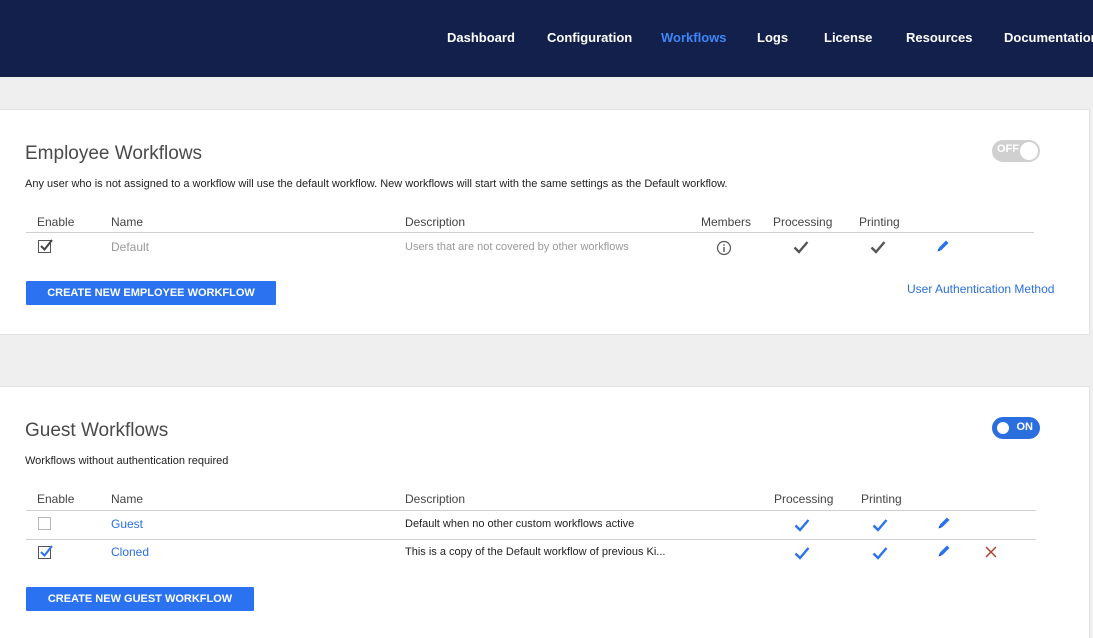  Describe the element at coordinates (130, 552) in the screenshot. I see `workflow-name-cloned: Cloned` at that location.